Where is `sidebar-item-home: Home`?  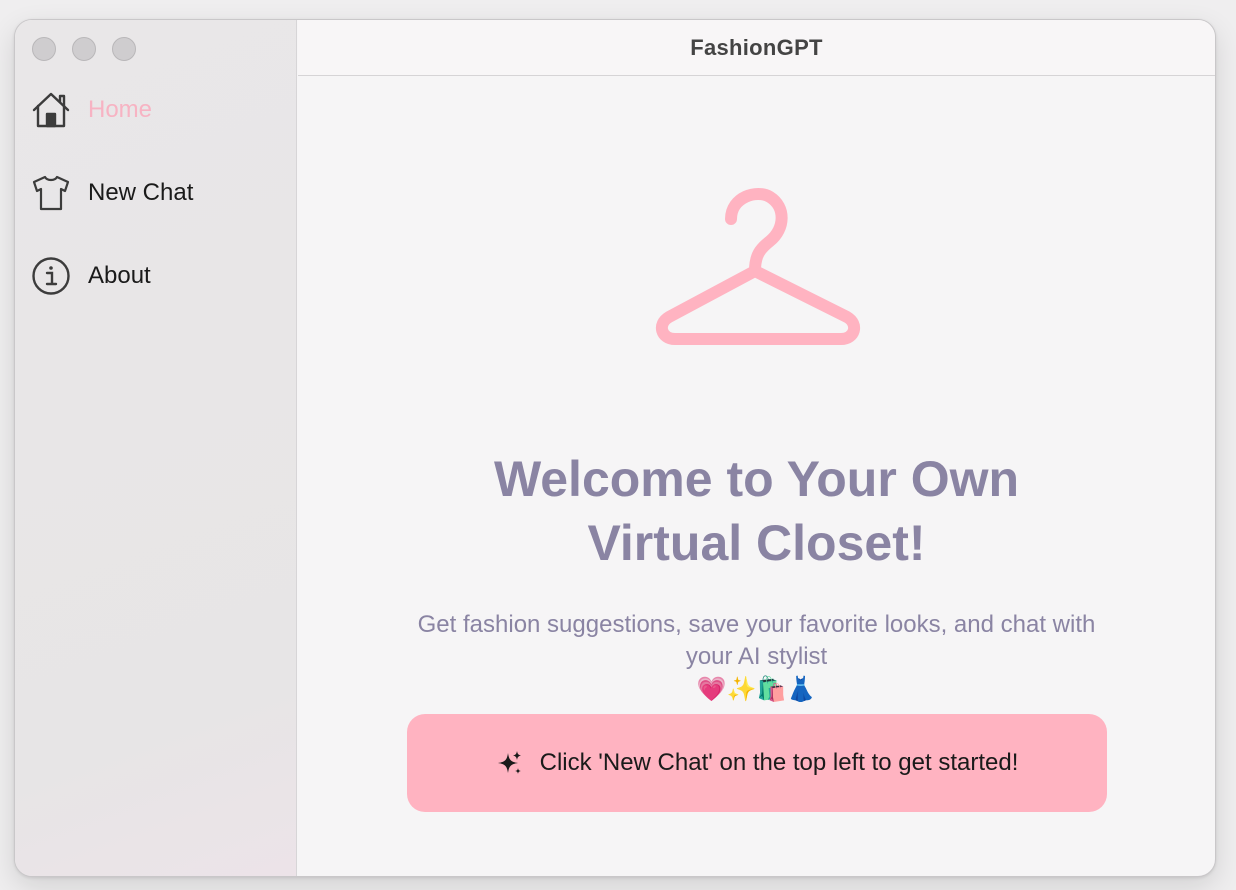 sidebar-item-home: Home is located at coordinates (155, 110).